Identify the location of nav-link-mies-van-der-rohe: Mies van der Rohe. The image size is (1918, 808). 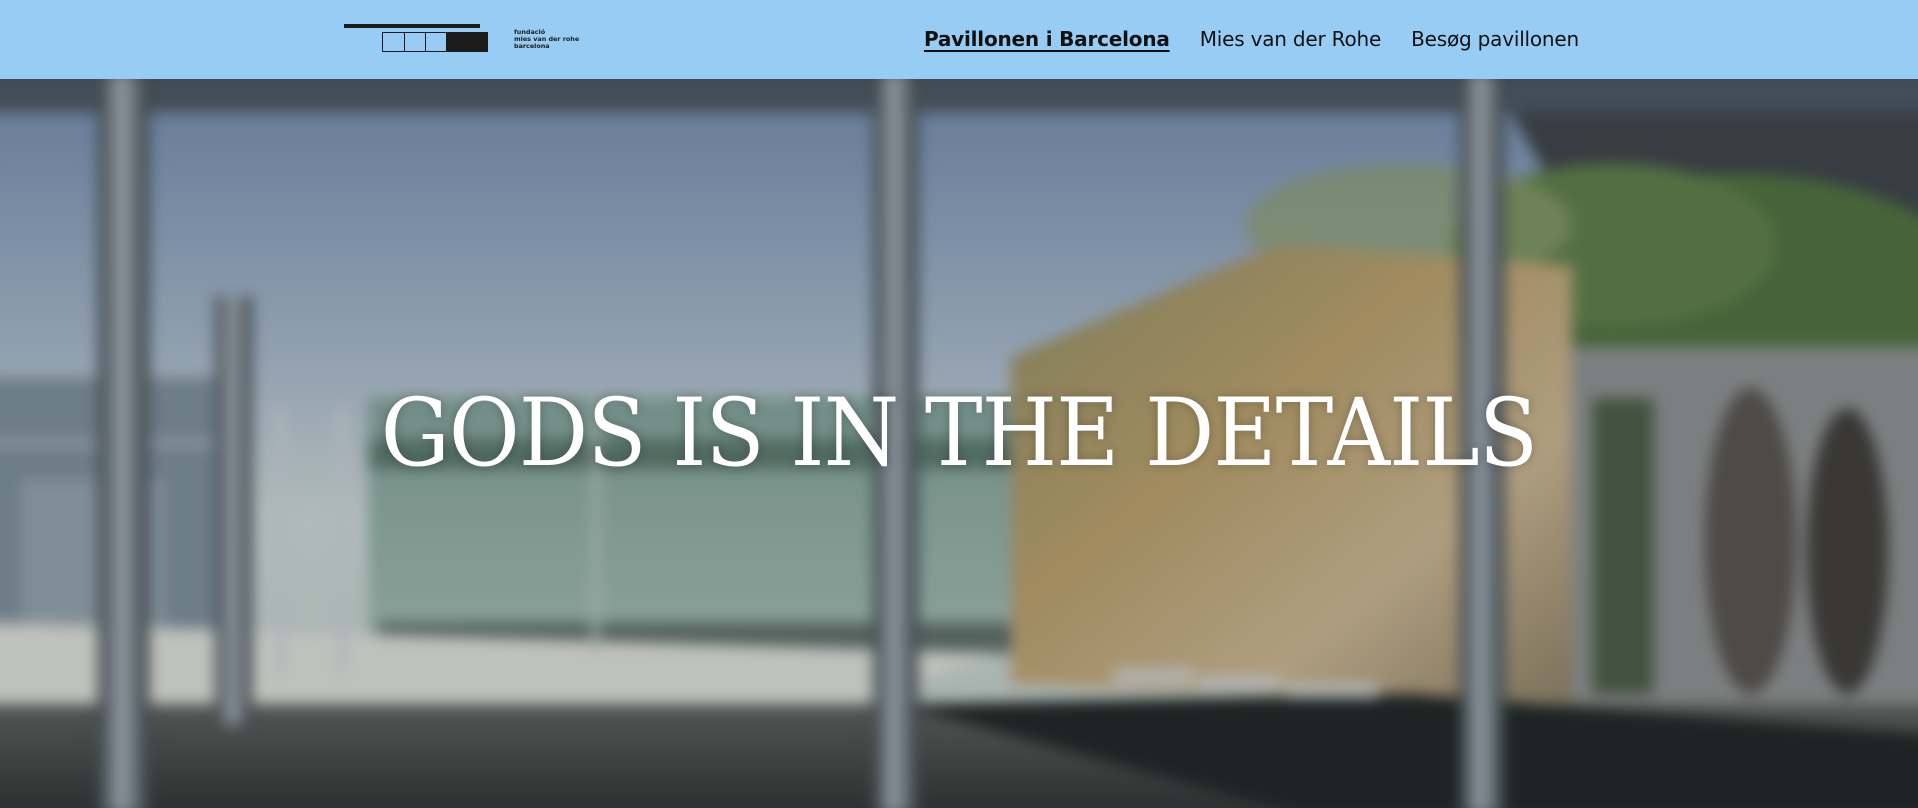
(1291, 39).